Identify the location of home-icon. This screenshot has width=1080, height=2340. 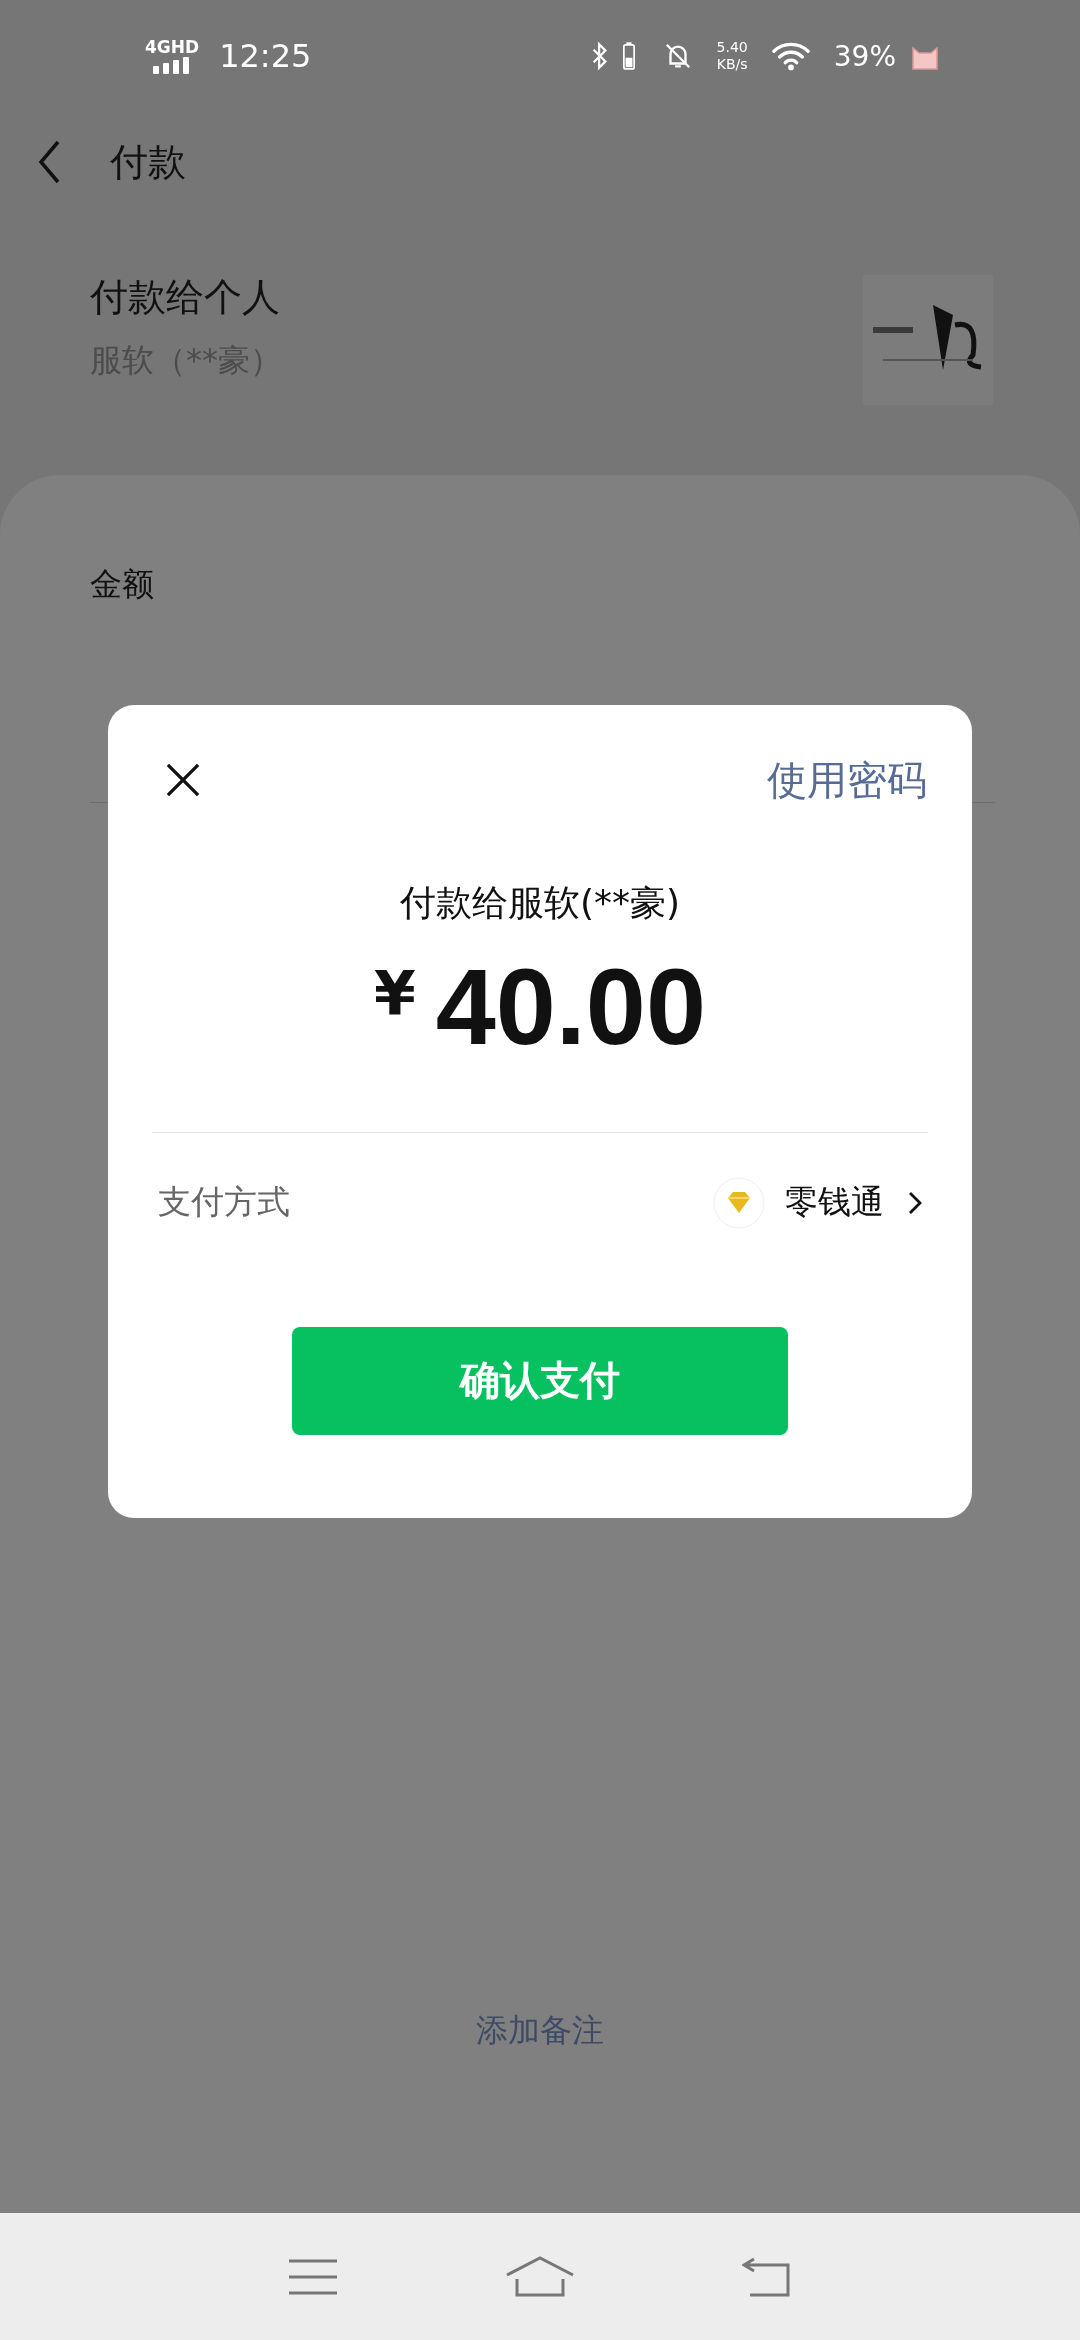
(540, 2276).